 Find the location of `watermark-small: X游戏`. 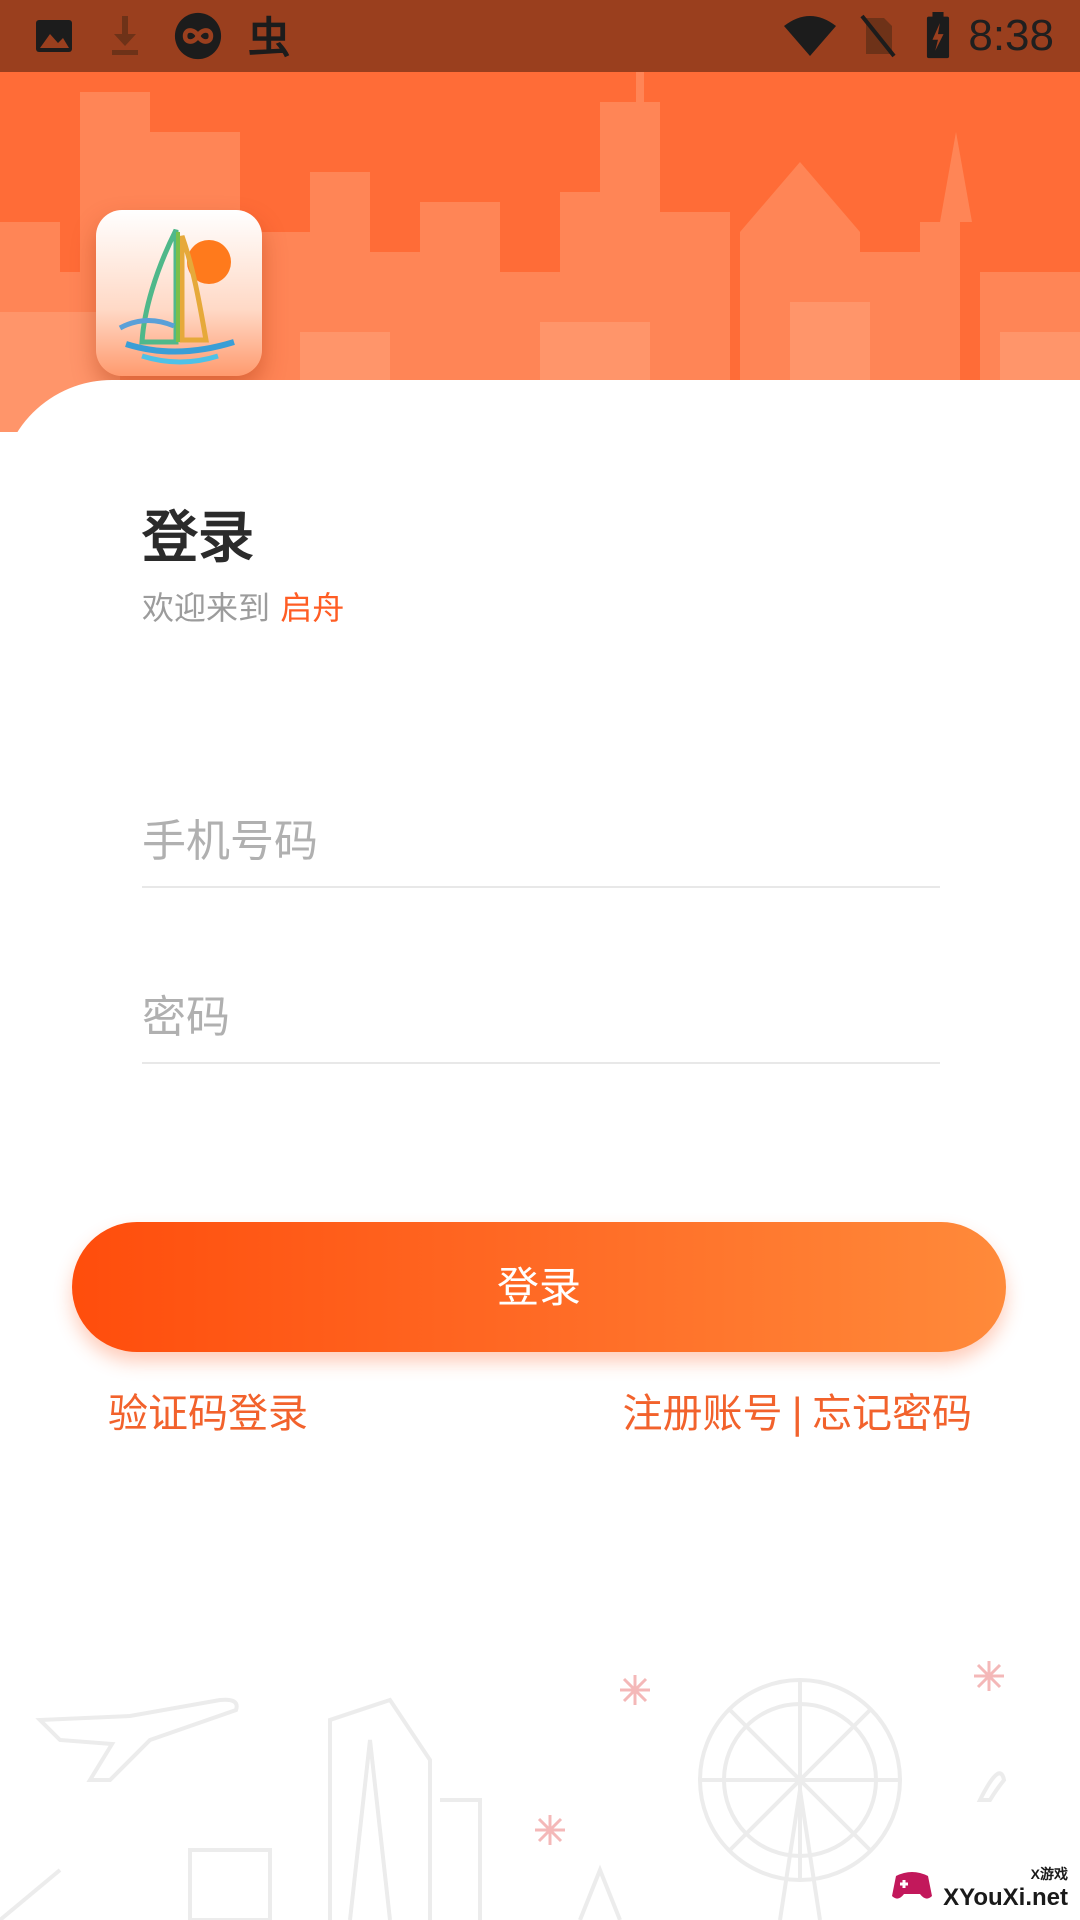

watermark-small: X游戏 is located at coordinates (1049, 1874).